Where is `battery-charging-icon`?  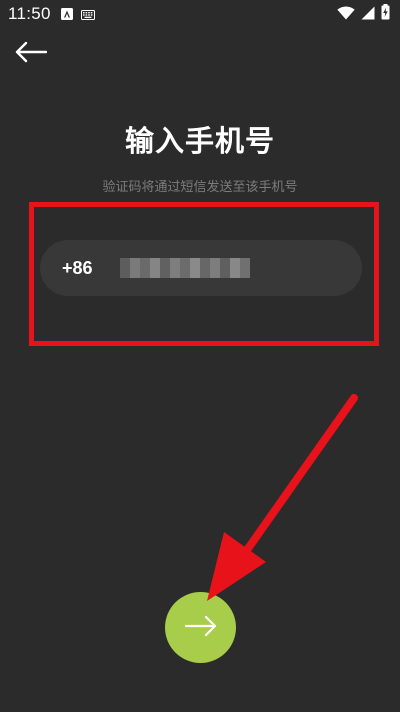 battery-charging-icon is located at coordinates (385, 14).